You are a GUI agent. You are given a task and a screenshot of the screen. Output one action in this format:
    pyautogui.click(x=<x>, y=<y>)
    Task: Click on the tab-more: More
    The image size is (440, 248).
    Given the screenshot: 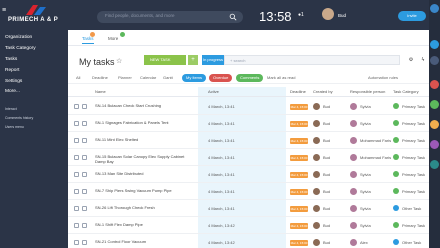 What is the action you would take?
    pyautogui.click(x=113, y=38)
    